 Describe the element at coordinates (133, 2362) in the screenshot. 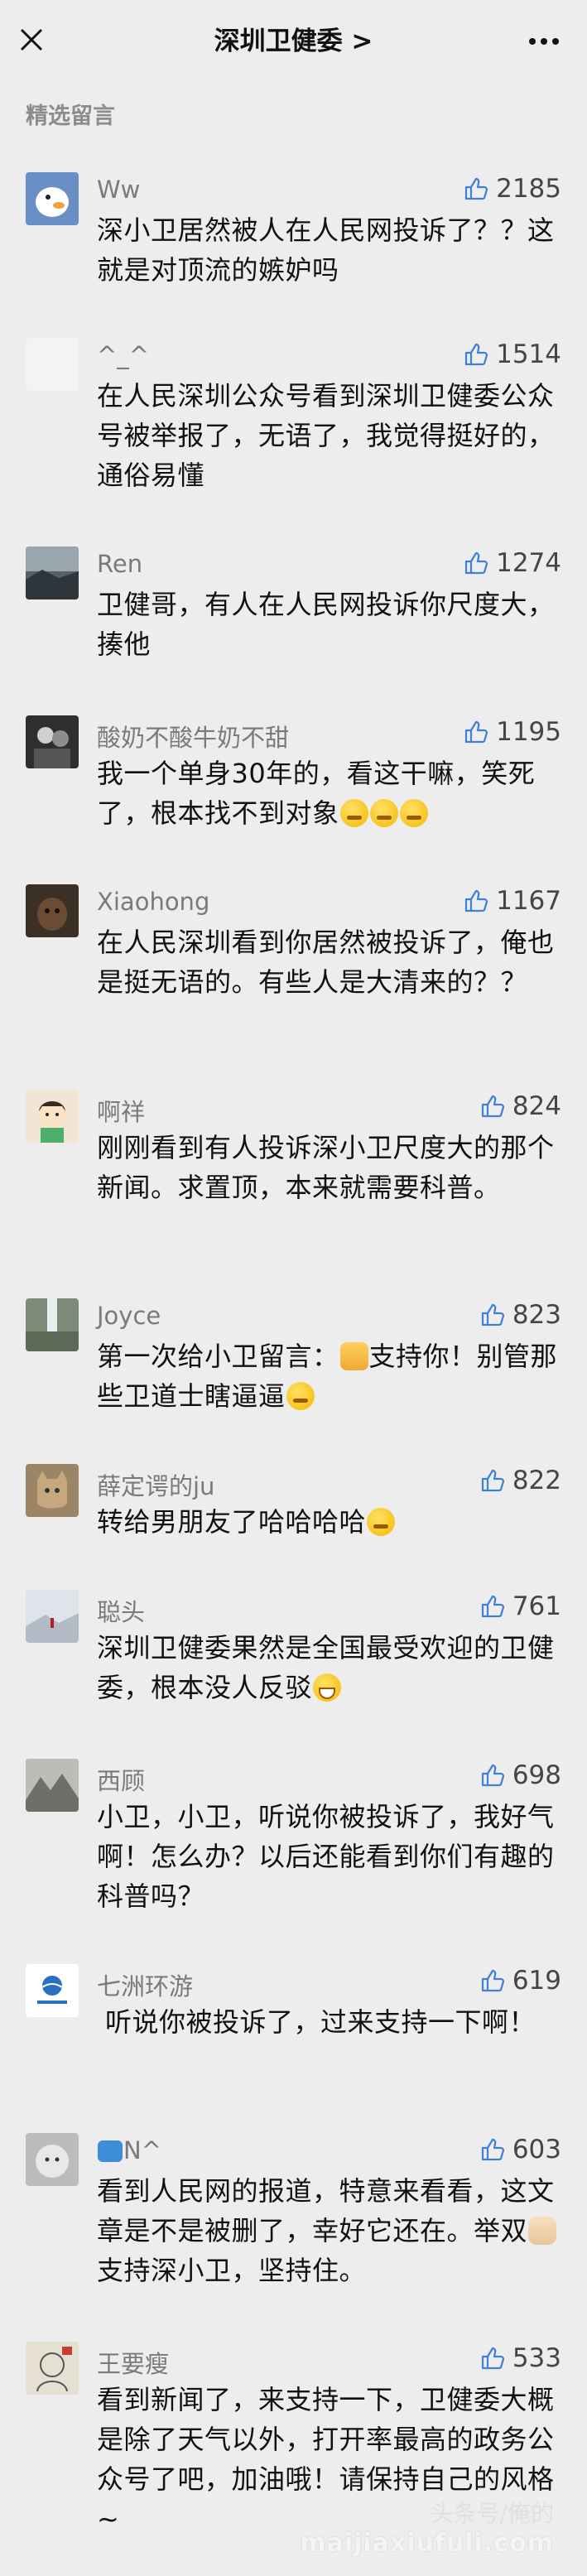

I see `comment-nickname: 王要瘦` at that location.